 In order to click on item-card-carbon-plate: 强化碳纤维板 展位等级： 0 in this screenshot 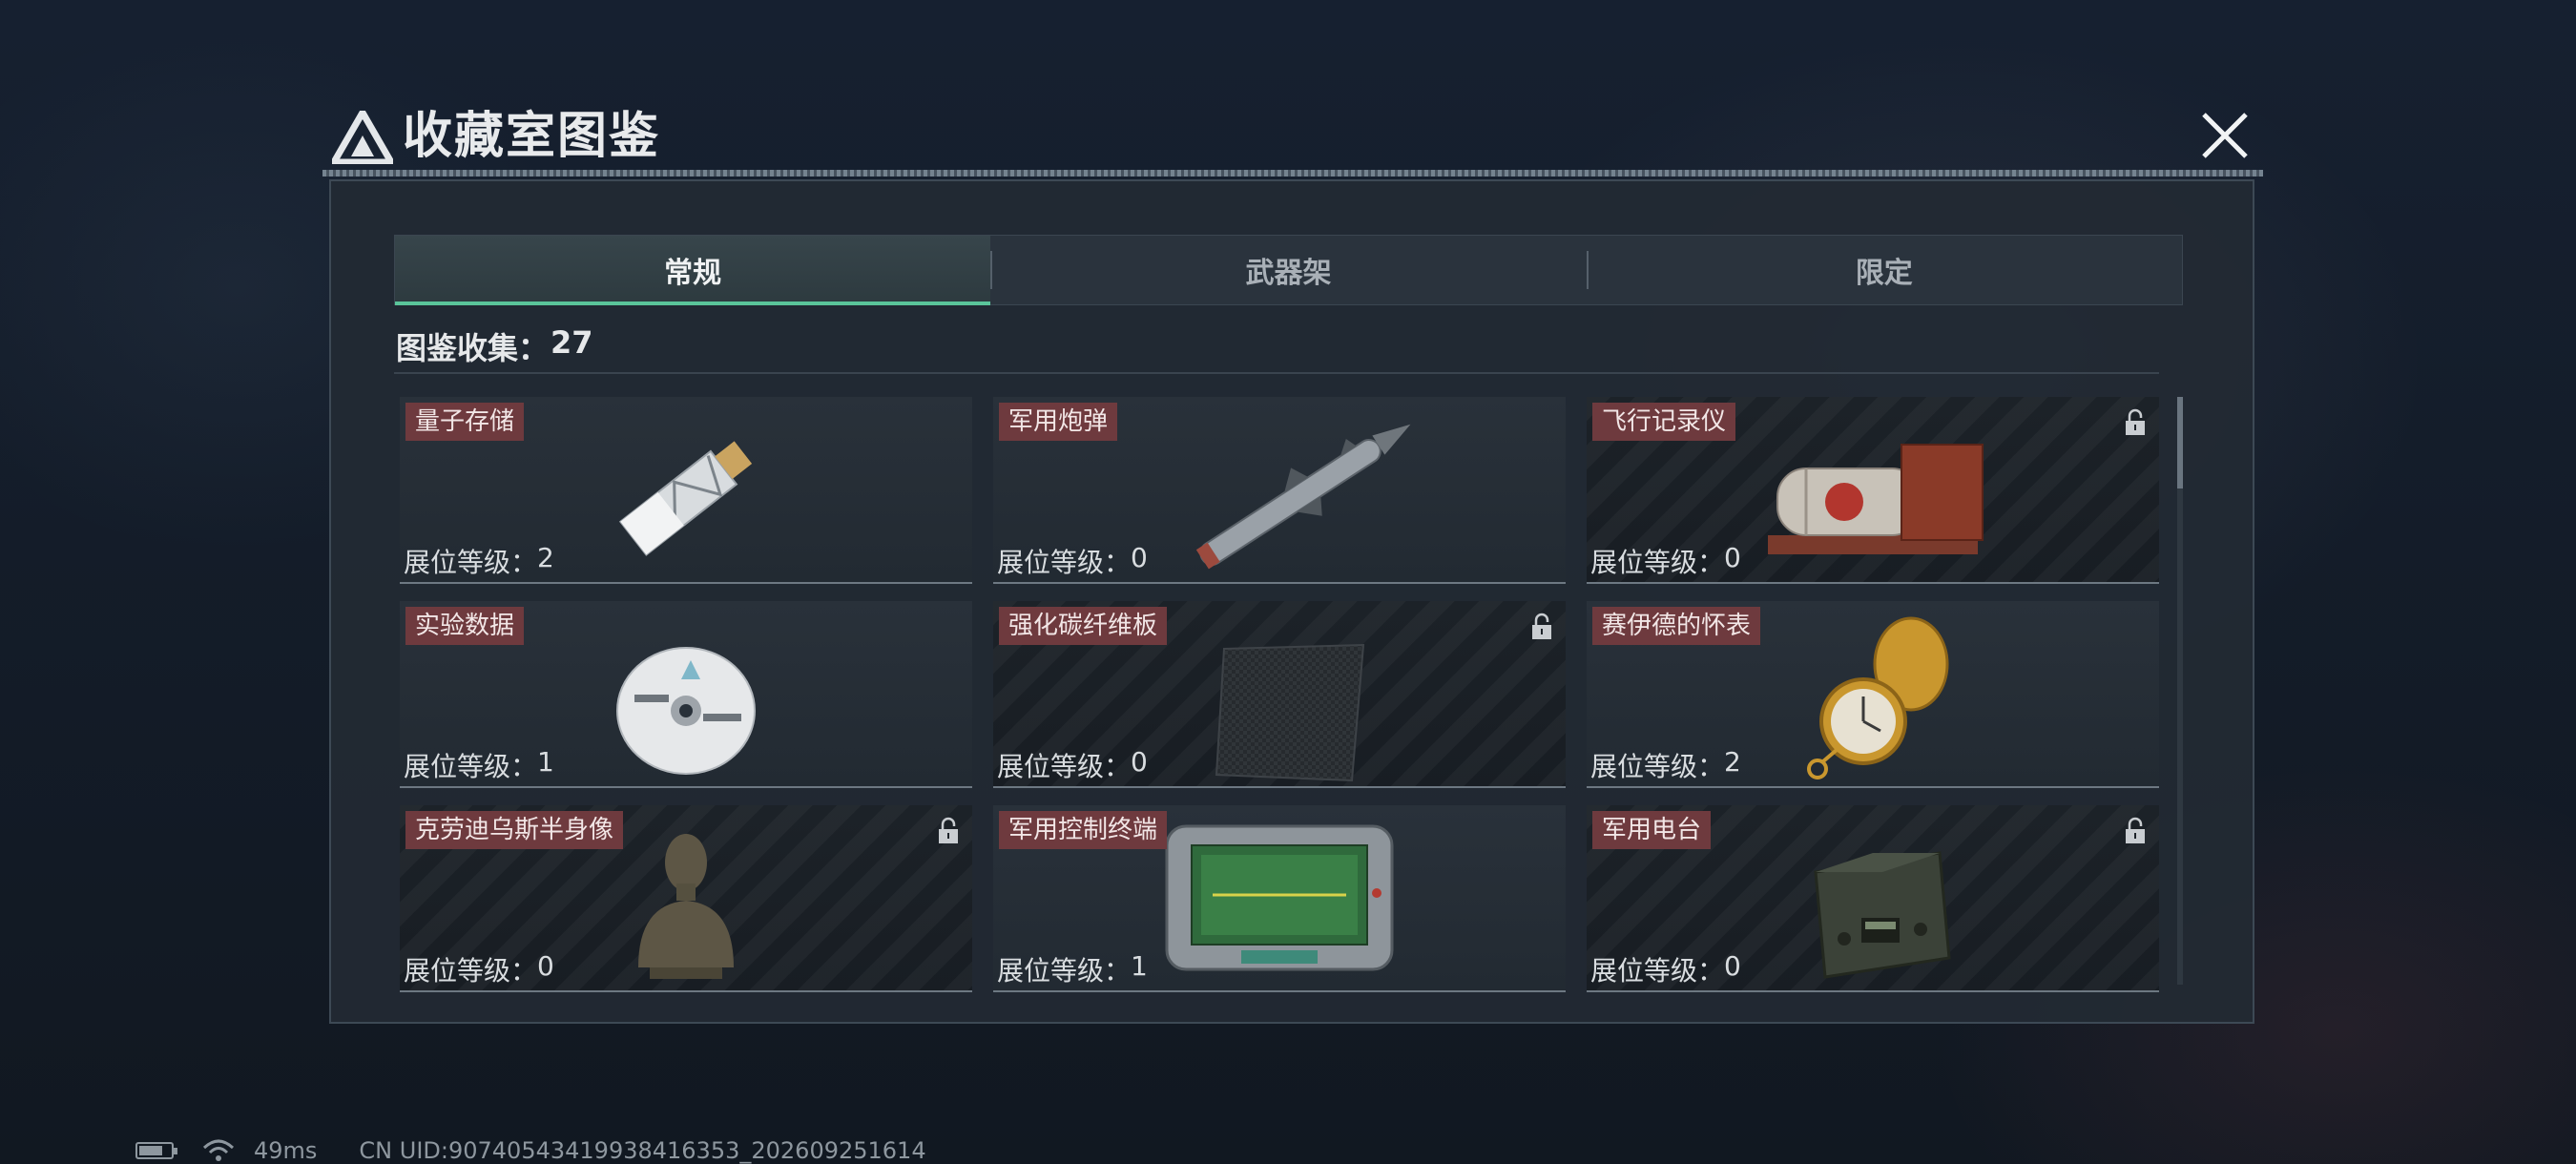, I will do `click(1279, 694)`.